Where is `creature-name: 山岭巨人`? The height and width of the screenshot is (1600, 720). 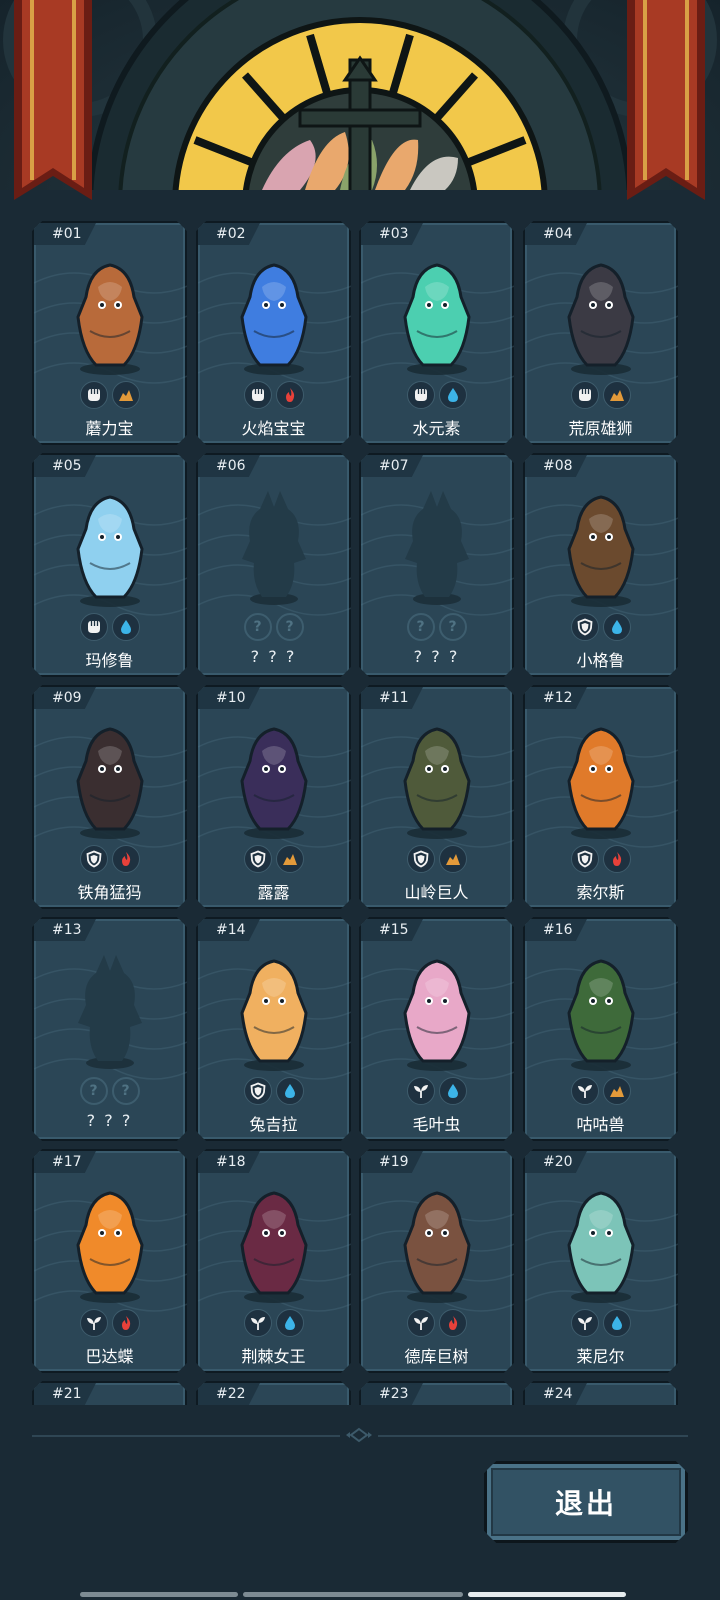 creature-name: 山岭巨人 is located at coordinates (436, 892).